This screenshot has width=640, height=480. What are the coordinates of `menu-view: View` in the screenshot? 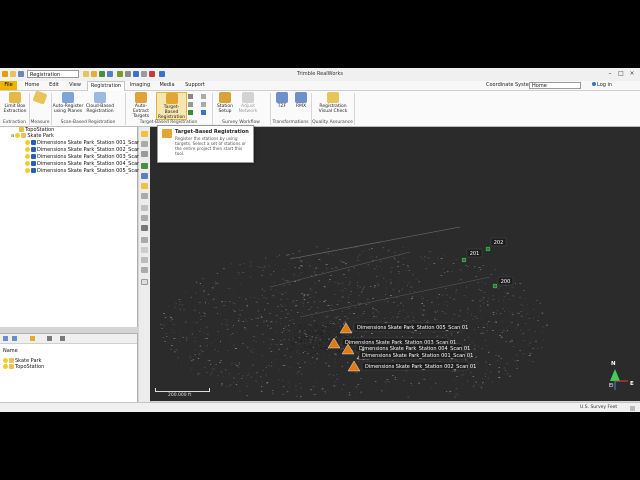 It's located at (75, 85).